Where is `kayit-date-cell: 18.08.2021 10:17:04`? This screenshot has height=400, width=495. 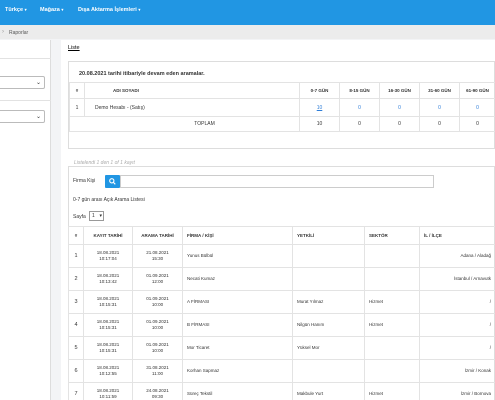 kayit-date-cell: 18.08.2021 10:17:04 is located at coordinates (108, 256).